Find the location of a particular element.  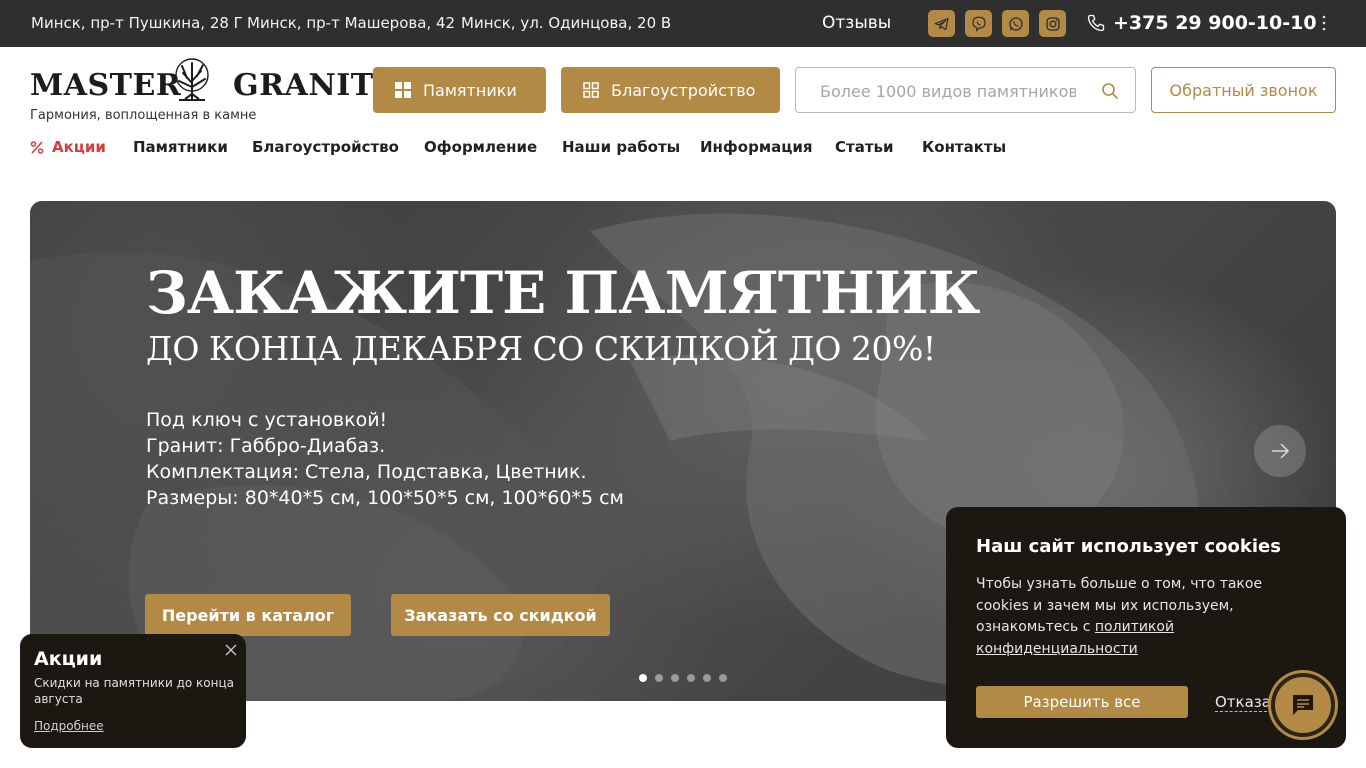

promo-description: Скидки на памятники до конца августа is located at coordinates (134, 691).